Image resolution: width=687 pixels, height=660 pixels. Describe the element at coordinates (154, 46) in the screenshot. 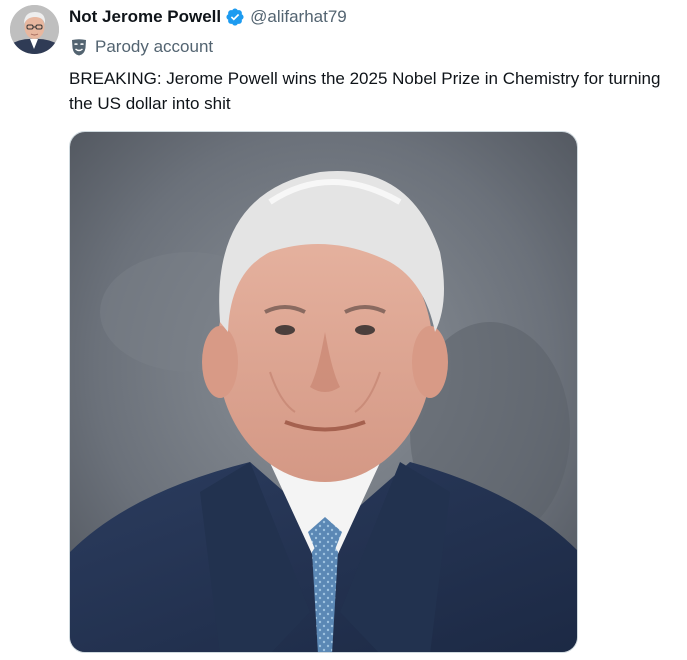

I see `parody-account-label: Parody account` at that location.